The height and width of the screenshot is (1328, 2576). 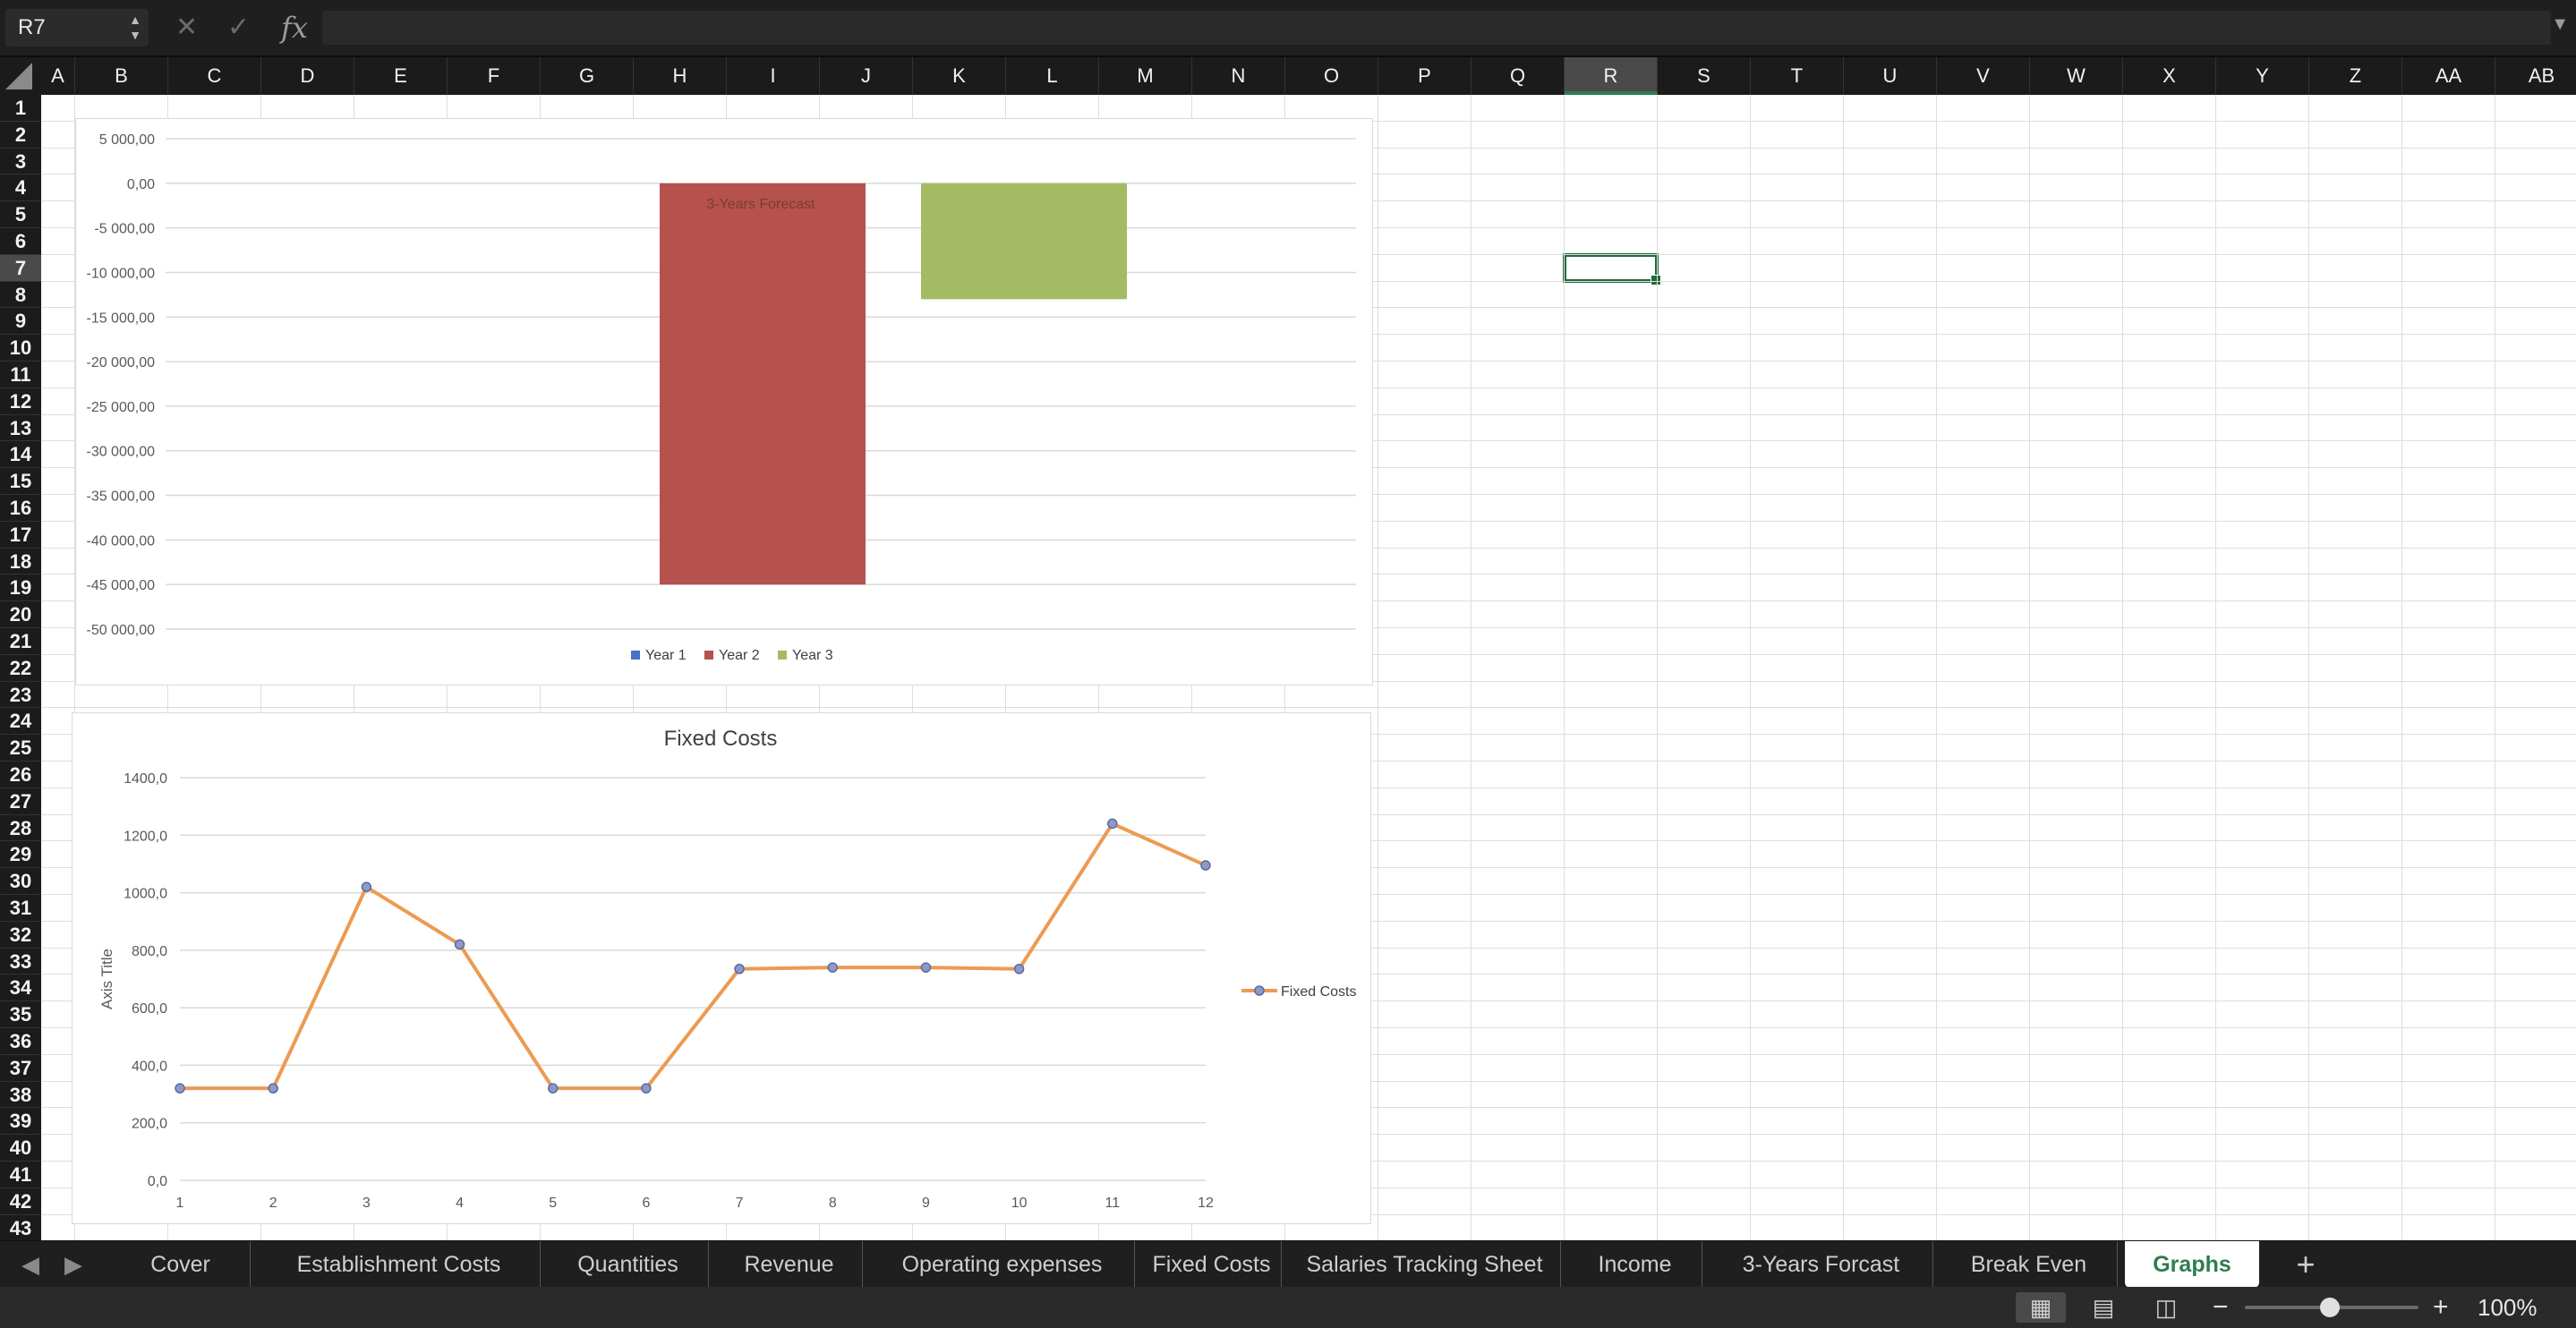 What do you see at coordinates (20, 214) in the screenshot?
I see `row-header-5: 5` at bounding box center [20, 214].